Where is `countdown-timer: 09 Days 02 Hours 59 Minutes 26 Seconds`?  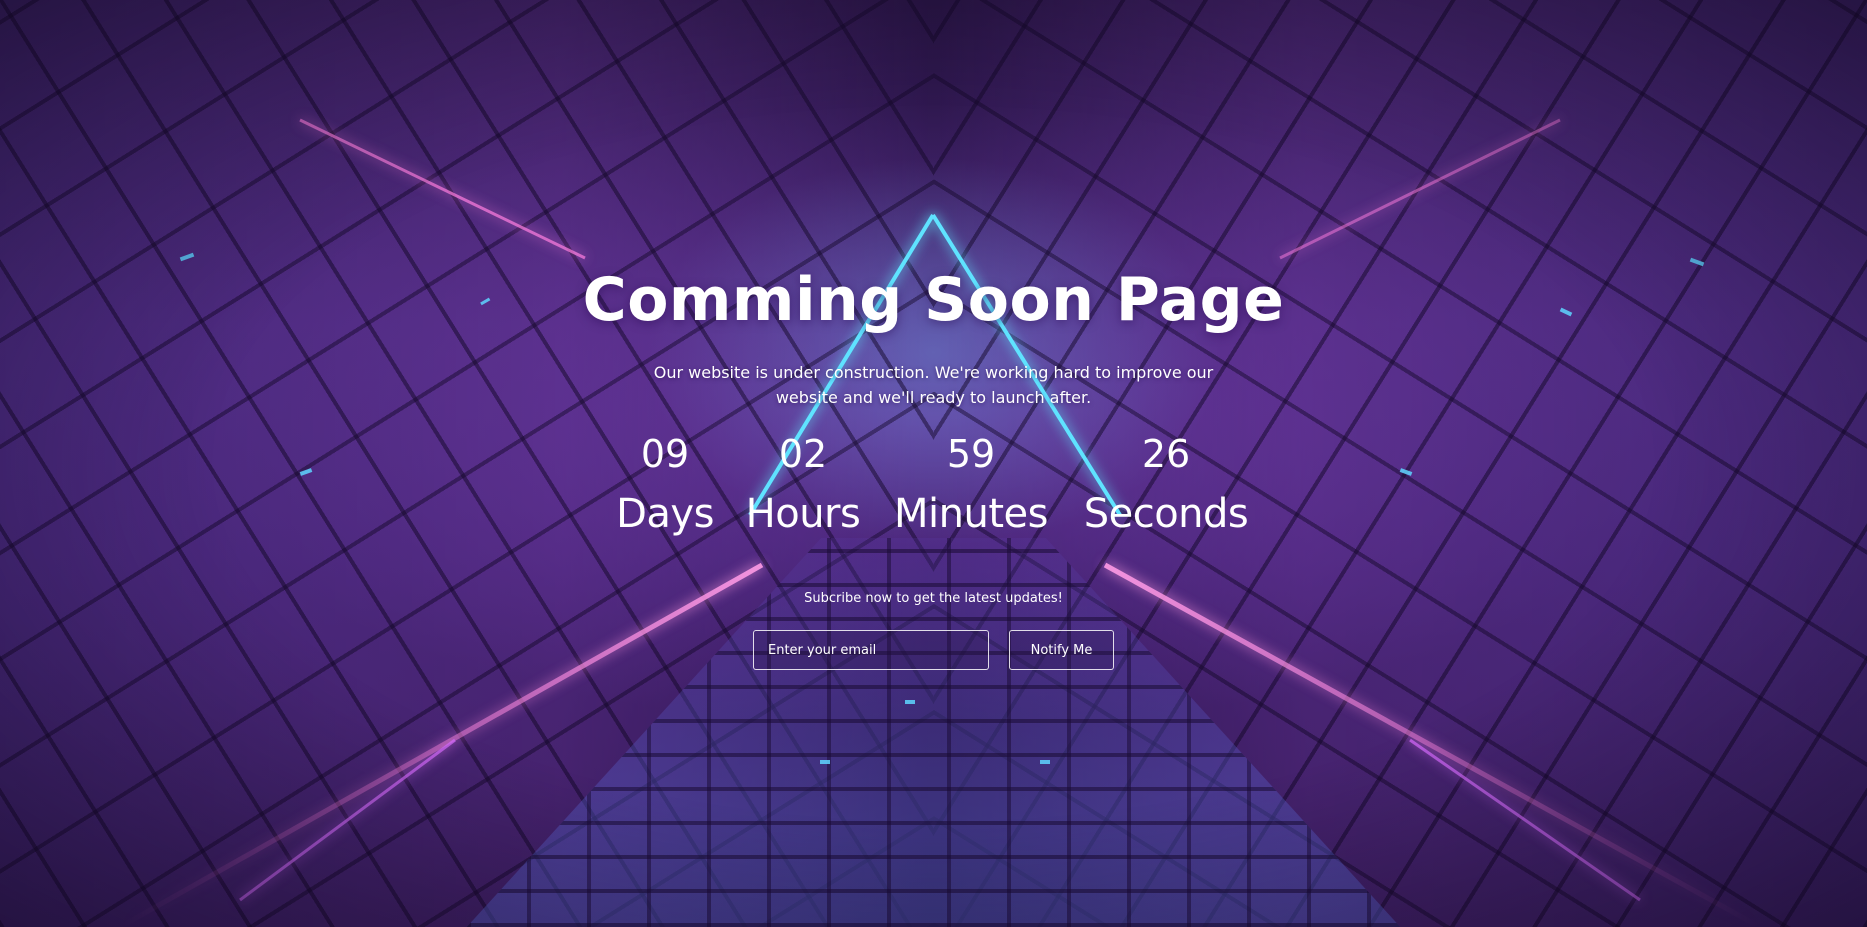 countdown-timer: 09 Days 02 Hours 59 Minutes 26 Seconds is located at coordinates (933, 488).